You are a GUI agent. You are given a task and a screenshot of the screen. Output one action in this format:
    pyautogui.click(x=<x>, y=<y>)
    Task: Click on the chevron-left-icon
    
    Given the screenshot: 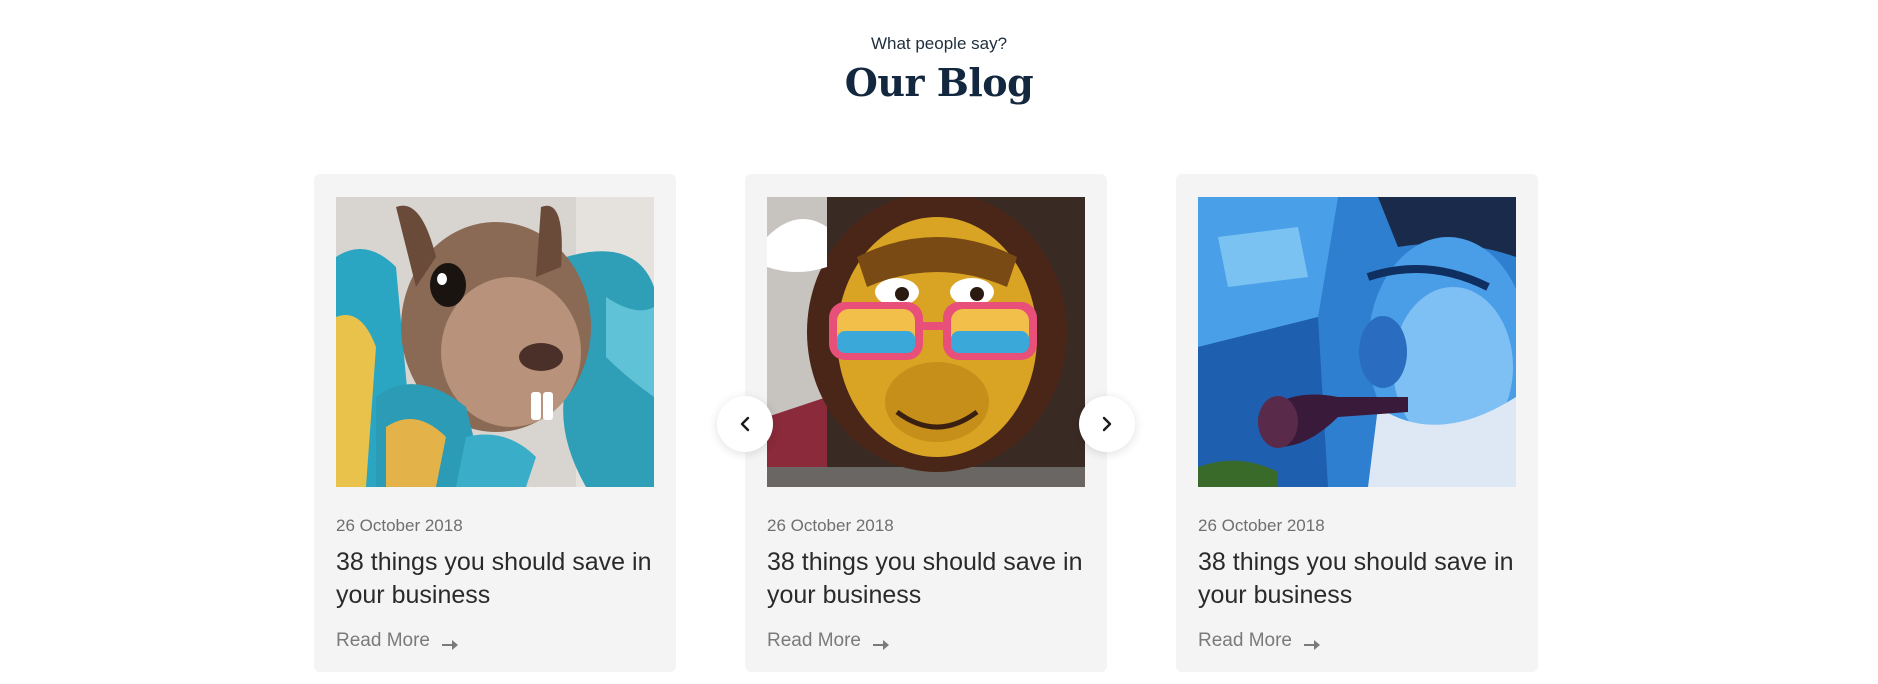 What is the action you would take?
    pyautogui.click(x=745, y=424)
    